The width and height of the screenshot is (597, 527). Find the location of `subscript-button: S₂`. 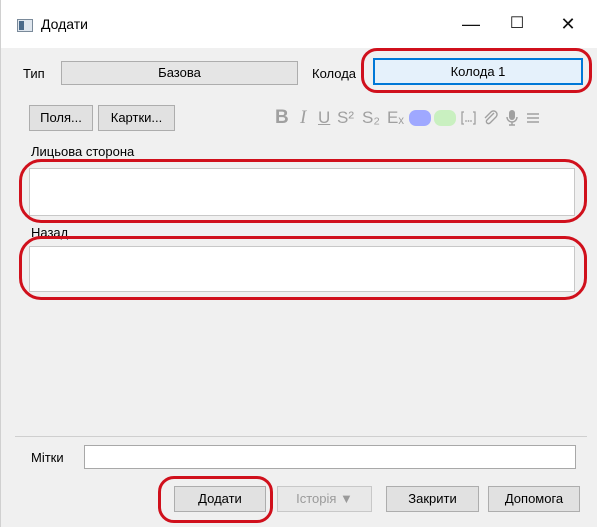

subscript-button: S₂ is located at coordinates (371, 118).